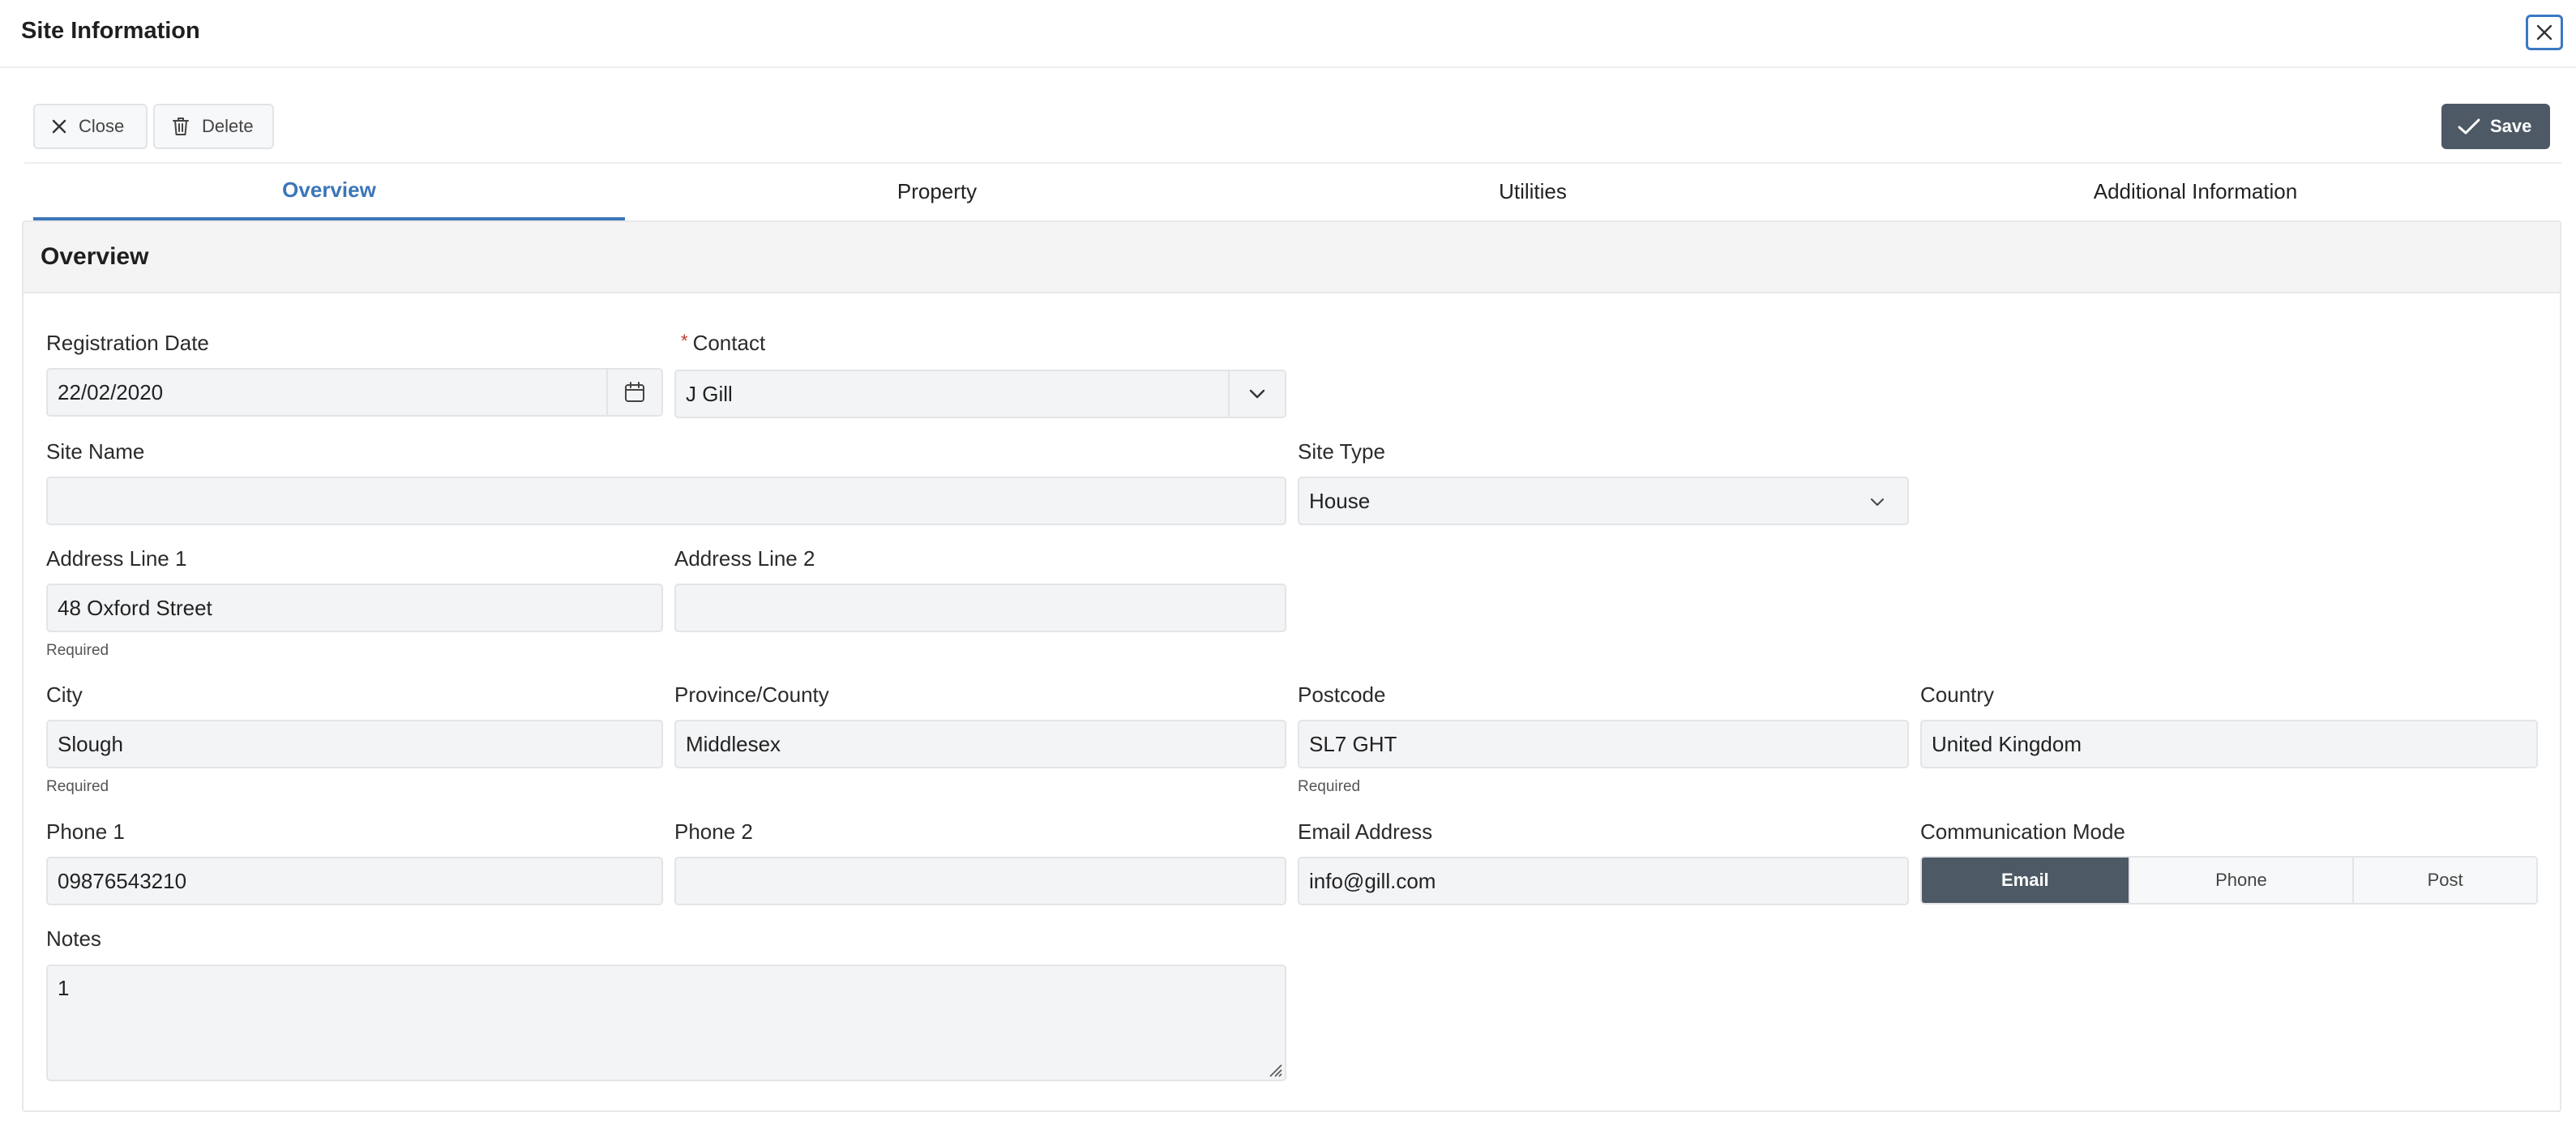 The width and height of the screenshot is (2576, 1125). Describe the element at coordinates (64, 694) in the screenshot. I see `city-label: City` at that location.